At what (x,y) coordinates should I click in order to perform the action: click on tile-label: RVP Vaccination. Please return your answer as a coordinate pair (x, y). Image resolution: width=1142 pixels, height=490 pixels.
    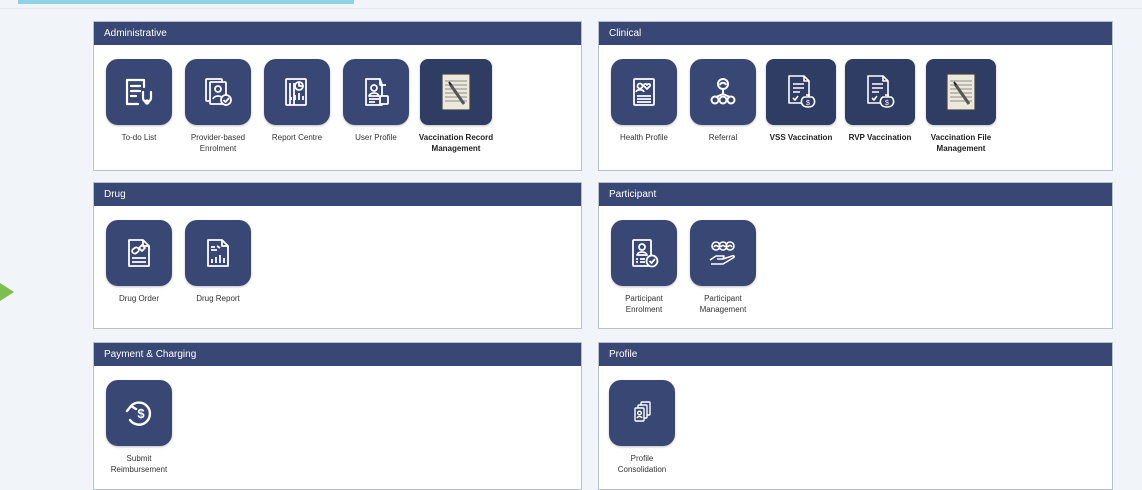
    Looking at the image, I should click on (880, 137).